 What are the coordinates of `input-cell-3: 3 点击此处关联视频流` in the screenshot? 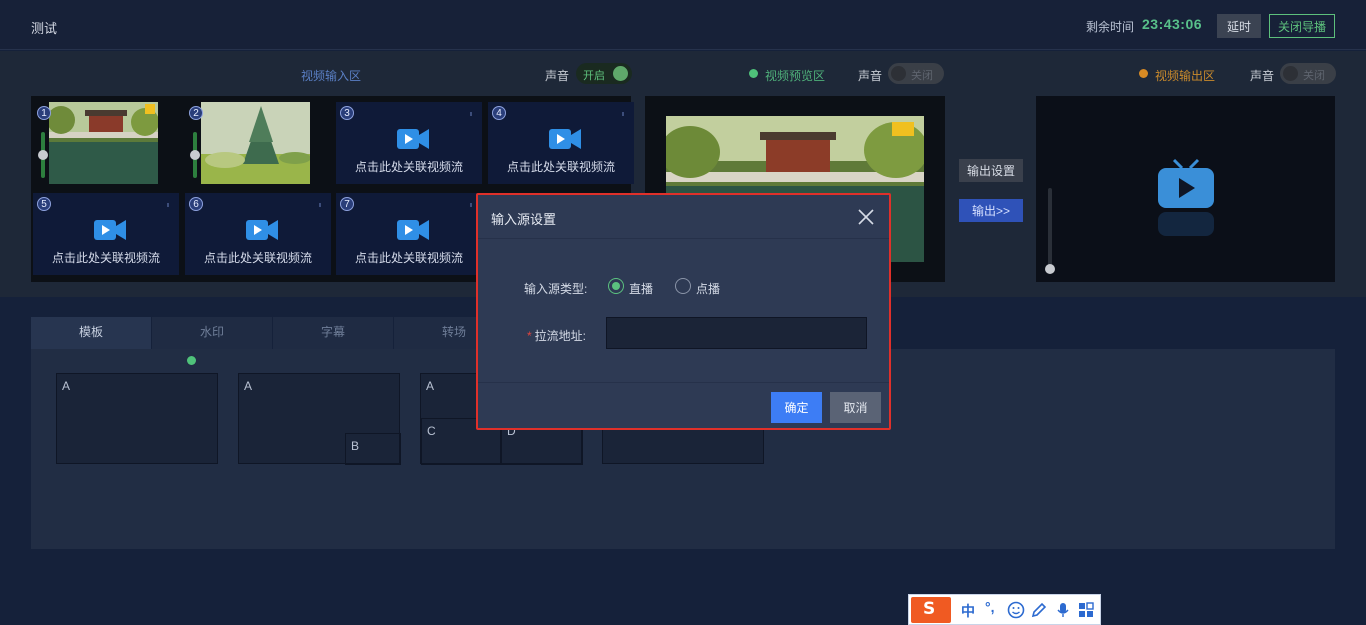 It's located at (409, 143).